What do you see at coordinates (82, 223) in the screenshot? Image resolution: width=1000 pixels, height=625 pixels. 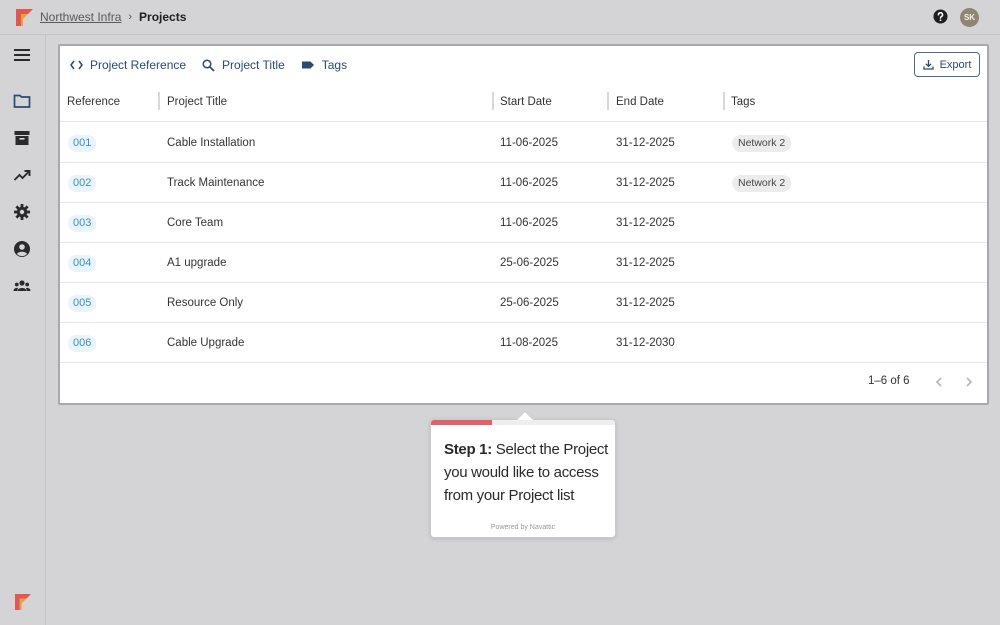 I see `reference-chip: 003` at bounding box center [82, 223].